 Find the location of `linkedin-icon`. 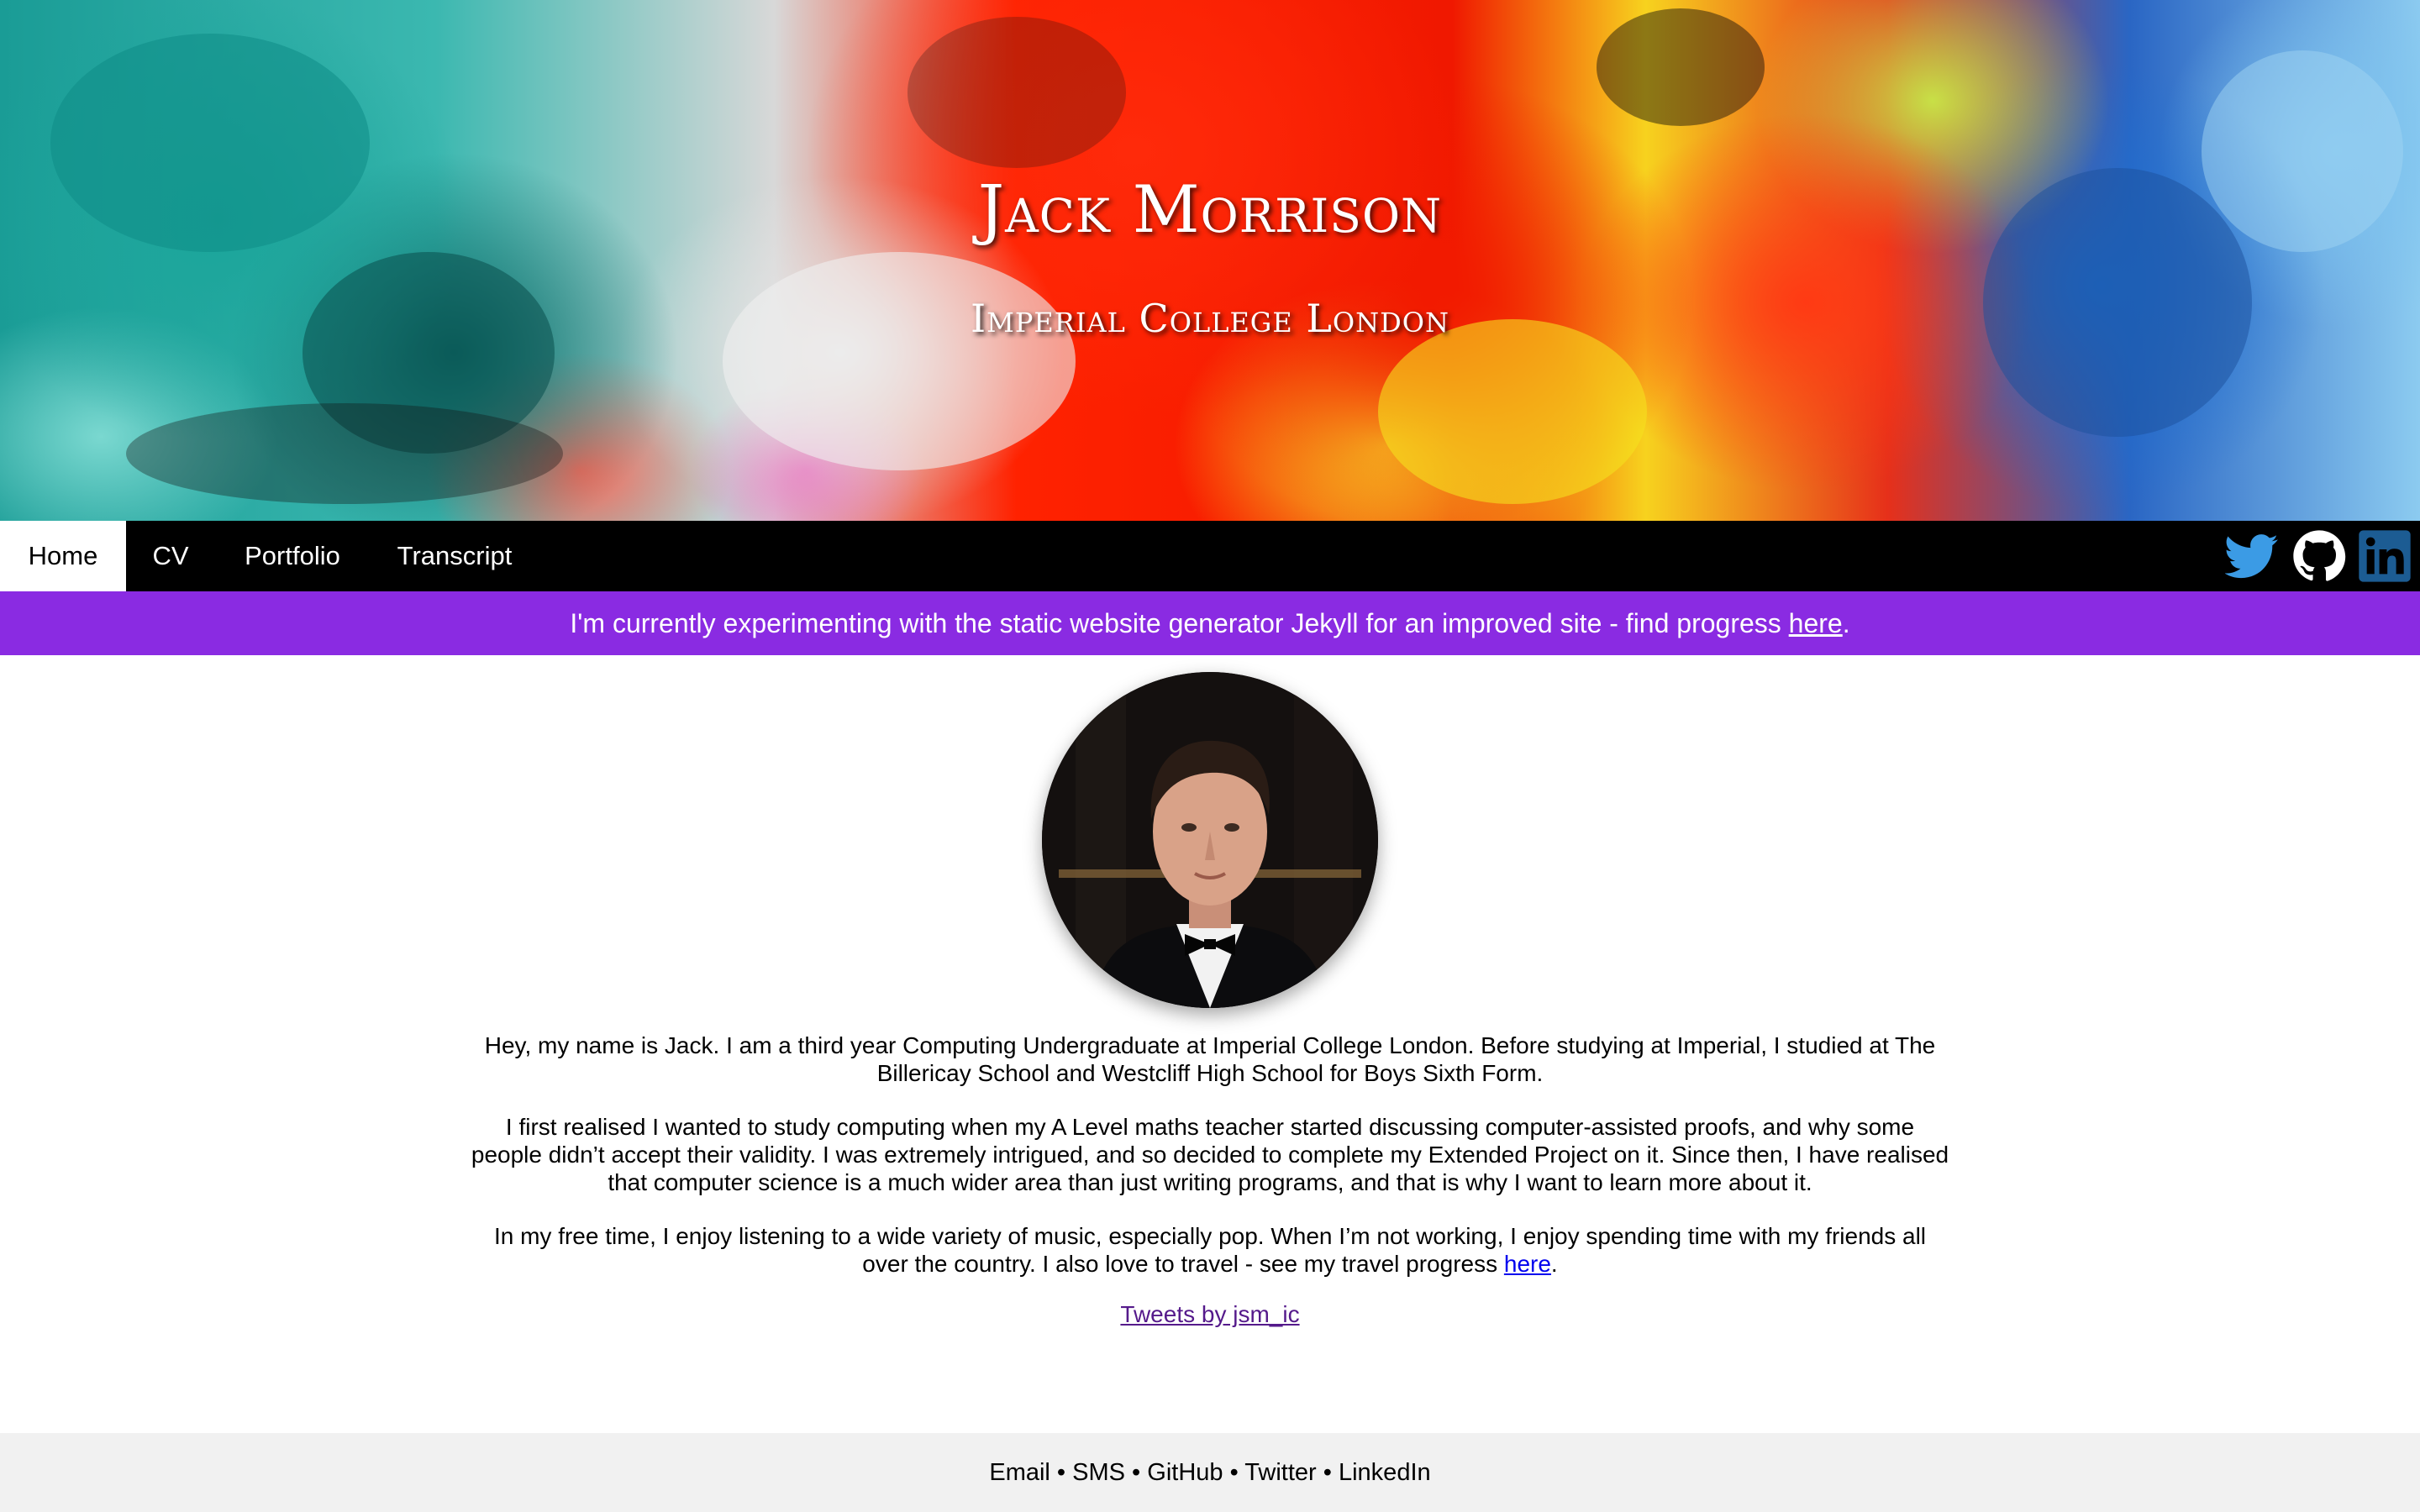

linkedin-icon is located at coordinates (2385, 556).